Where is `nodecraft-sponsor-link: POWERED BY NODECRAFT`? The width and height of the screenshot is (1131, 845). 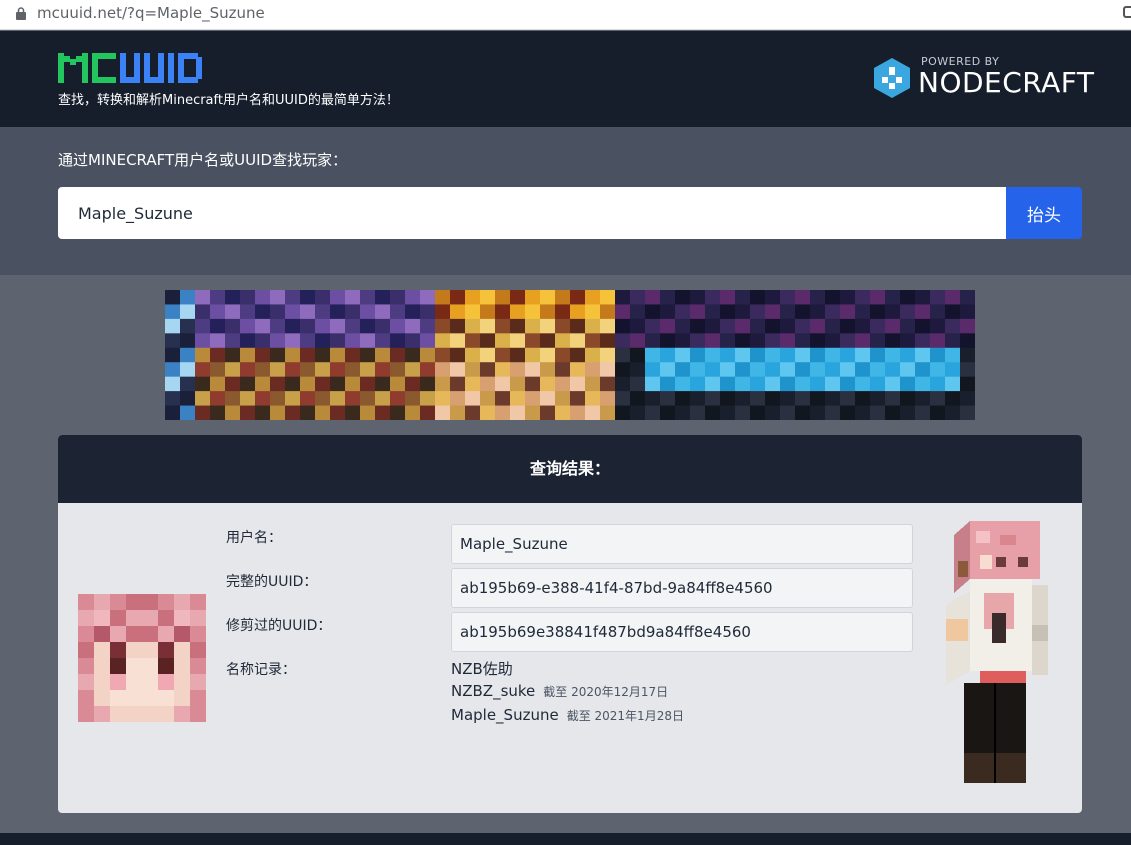 nodecraft-sponsor-link: POWERED BY NODECRAFT is located at coordinates (983, 79).